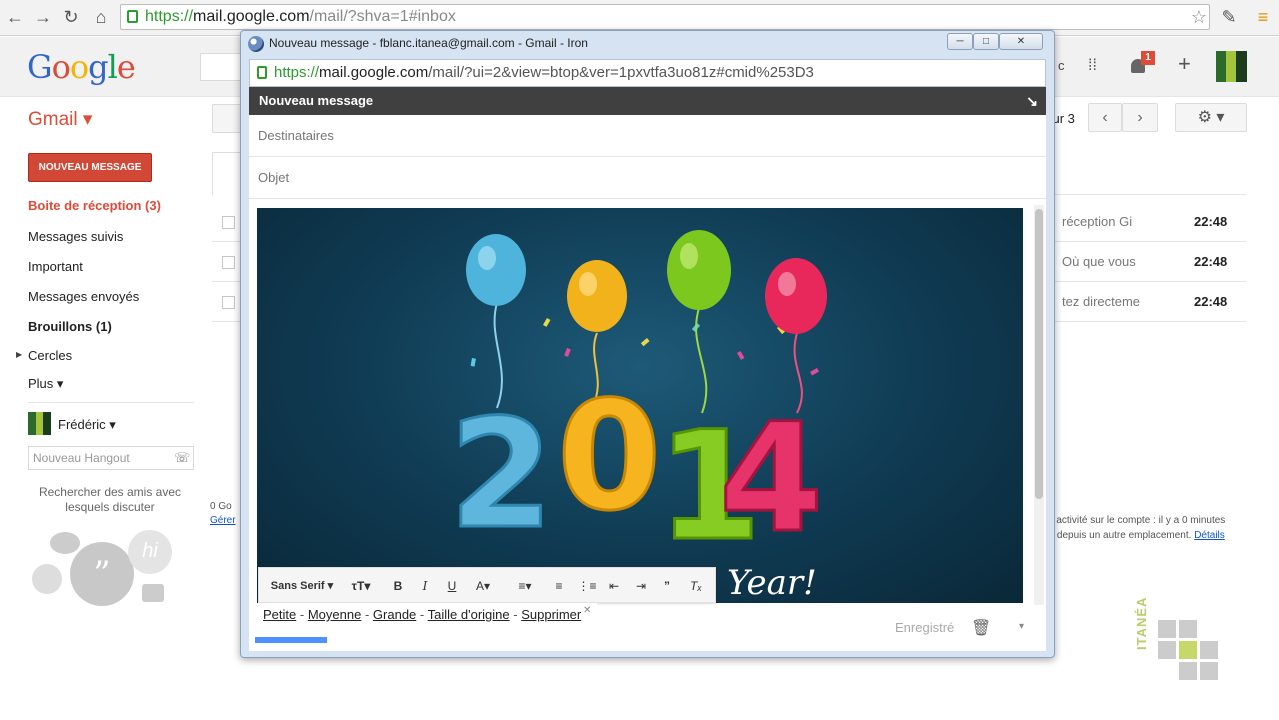 The image size is (1279, 720). Describe the element at coordinates (981, 628) in the screenshot. I see `trash-icon: 🗑` at that location.